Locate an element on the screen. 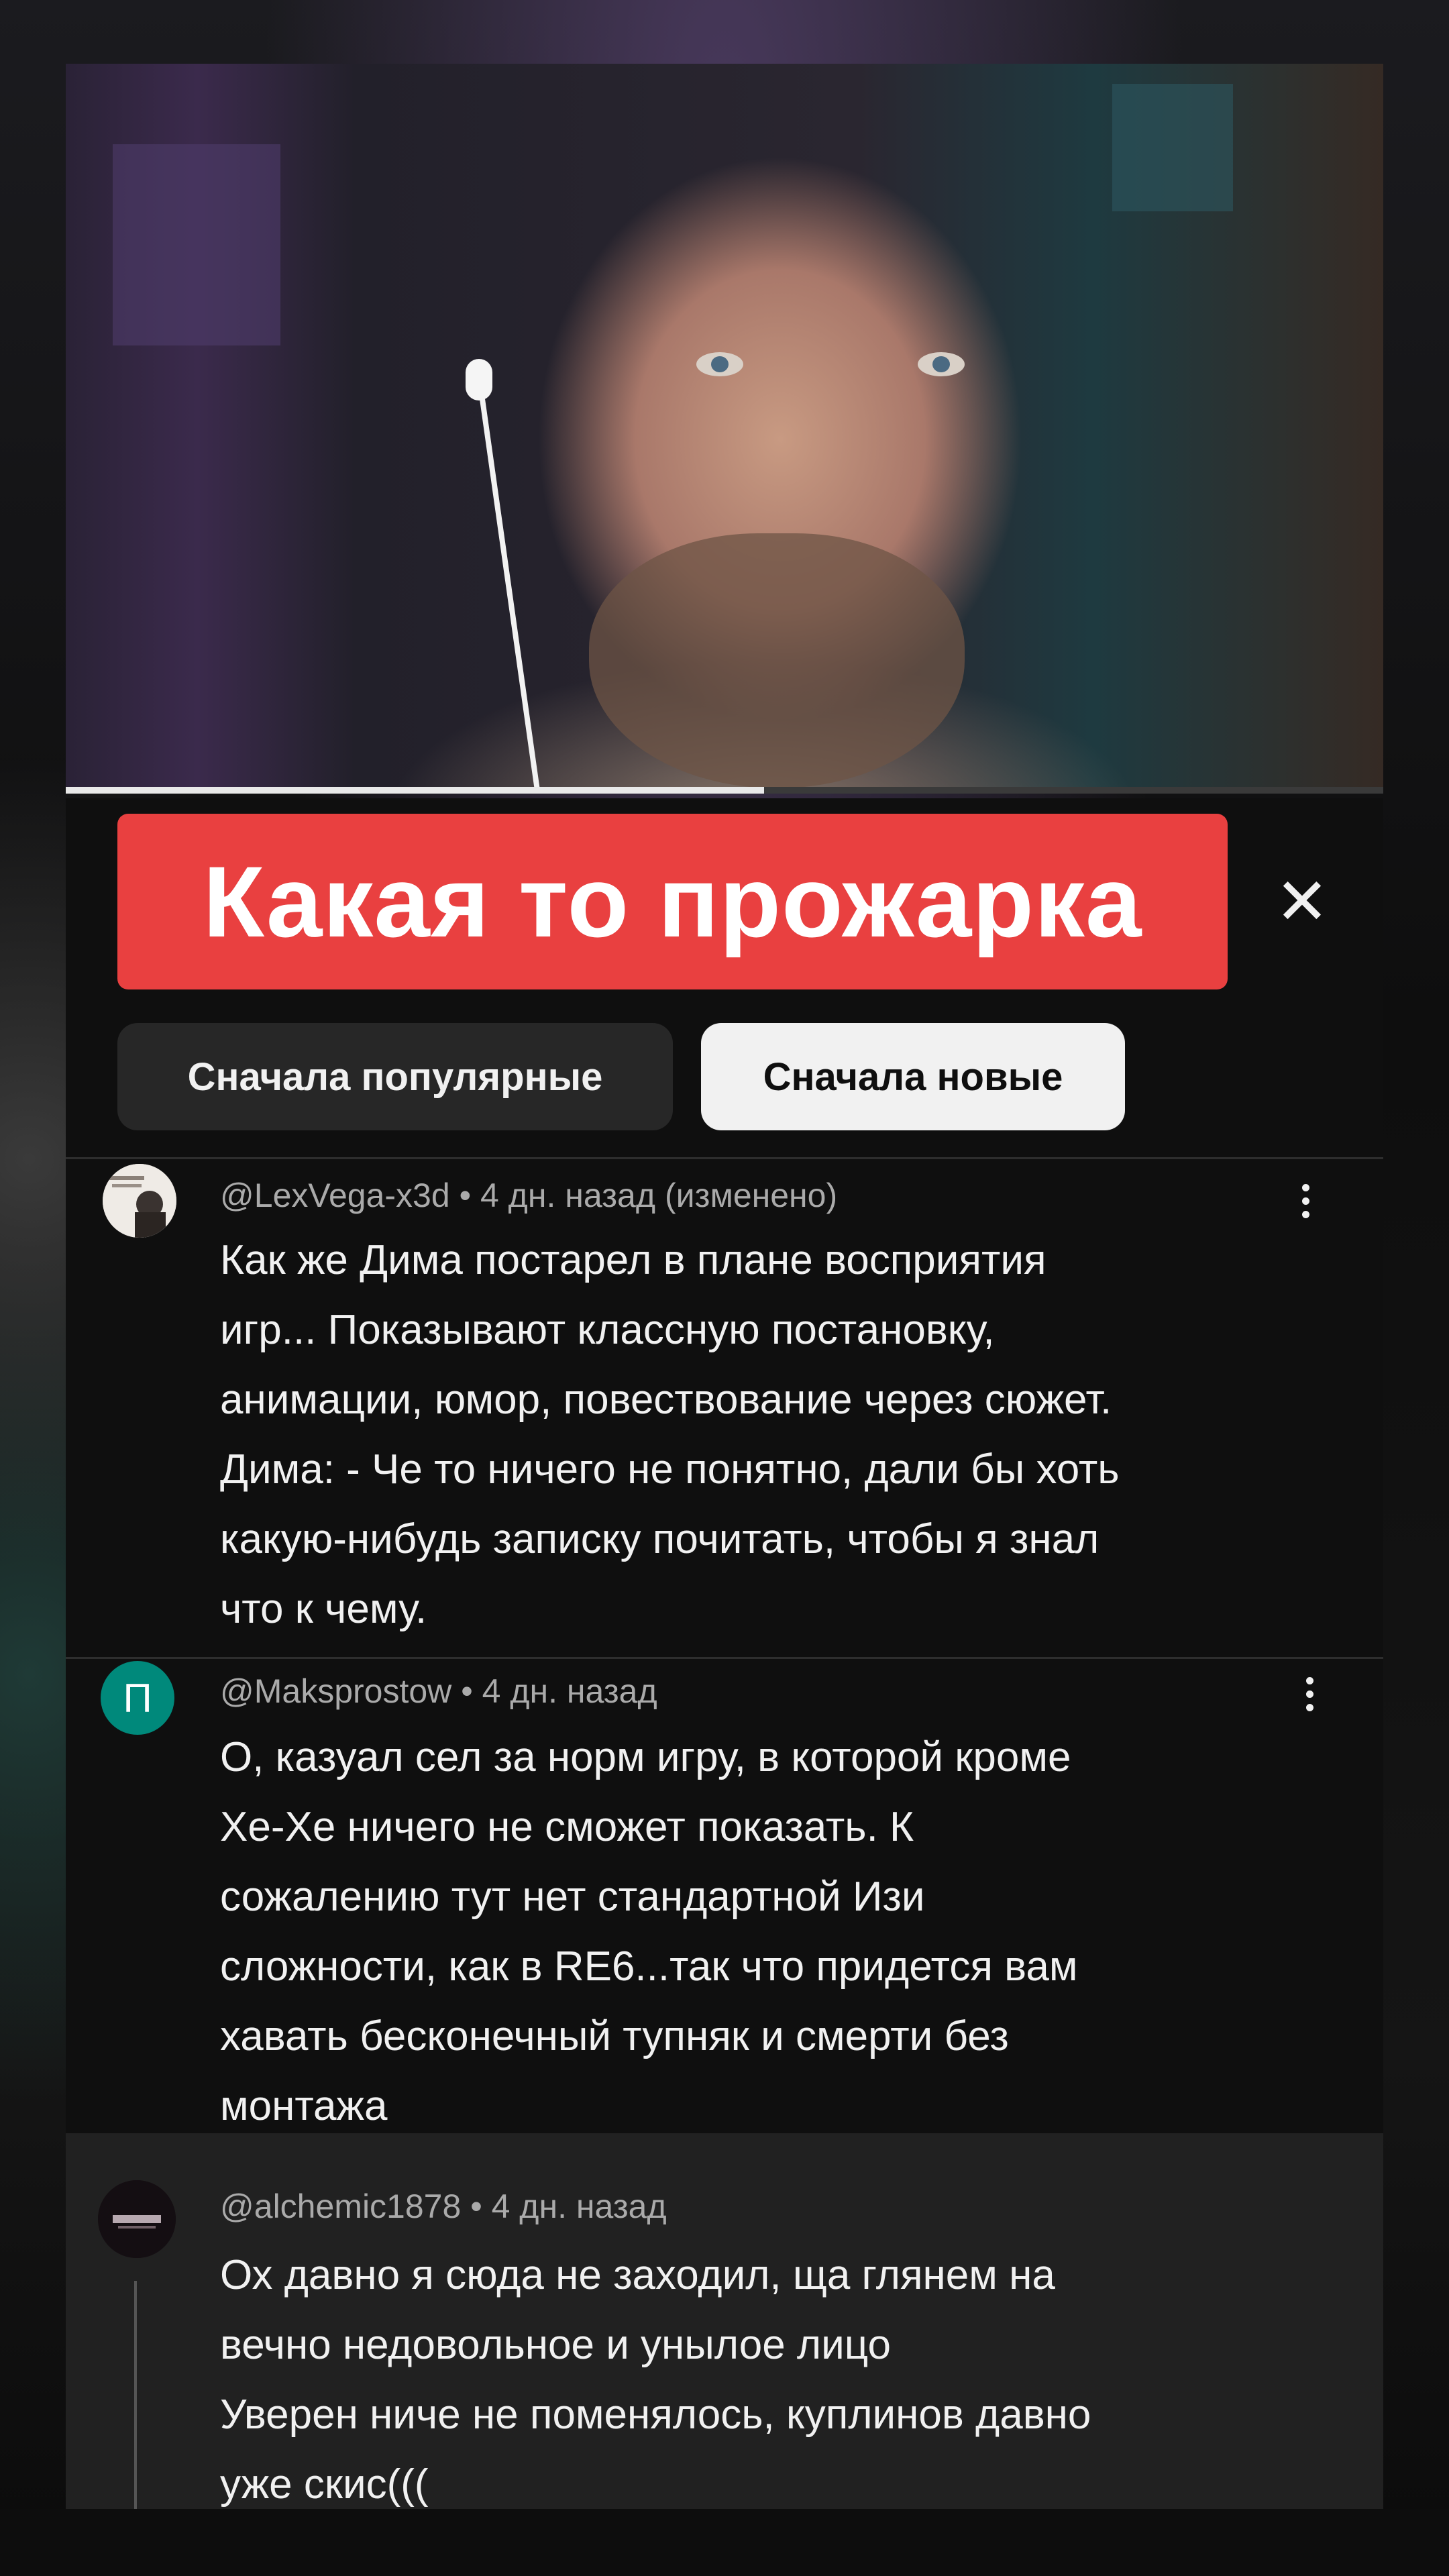 This screenshot has height=2576, width=1449. close-icon: ✕ is located at coordinates (1302, 902).